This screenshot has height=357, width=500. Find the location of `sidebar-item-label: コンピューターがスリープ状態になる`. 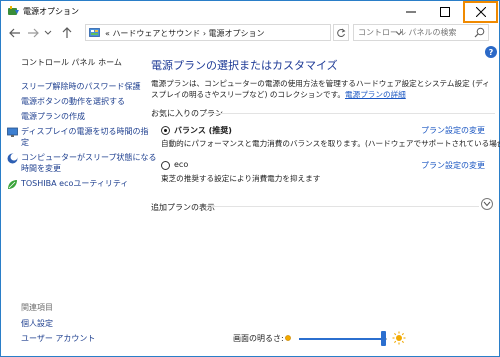

sidebar-item-label: コンピューターがスリープ状態になる is located at coordinates (89, 157).